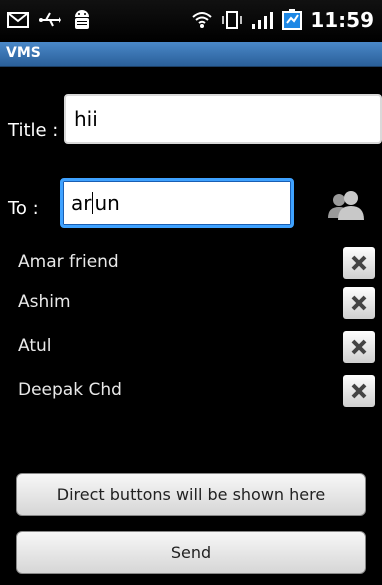 The width and height of the screenshot is (382, 585). Describe the element at coordinates (23, 53) in the screenshot. I see `app-title: VMS` at that location.